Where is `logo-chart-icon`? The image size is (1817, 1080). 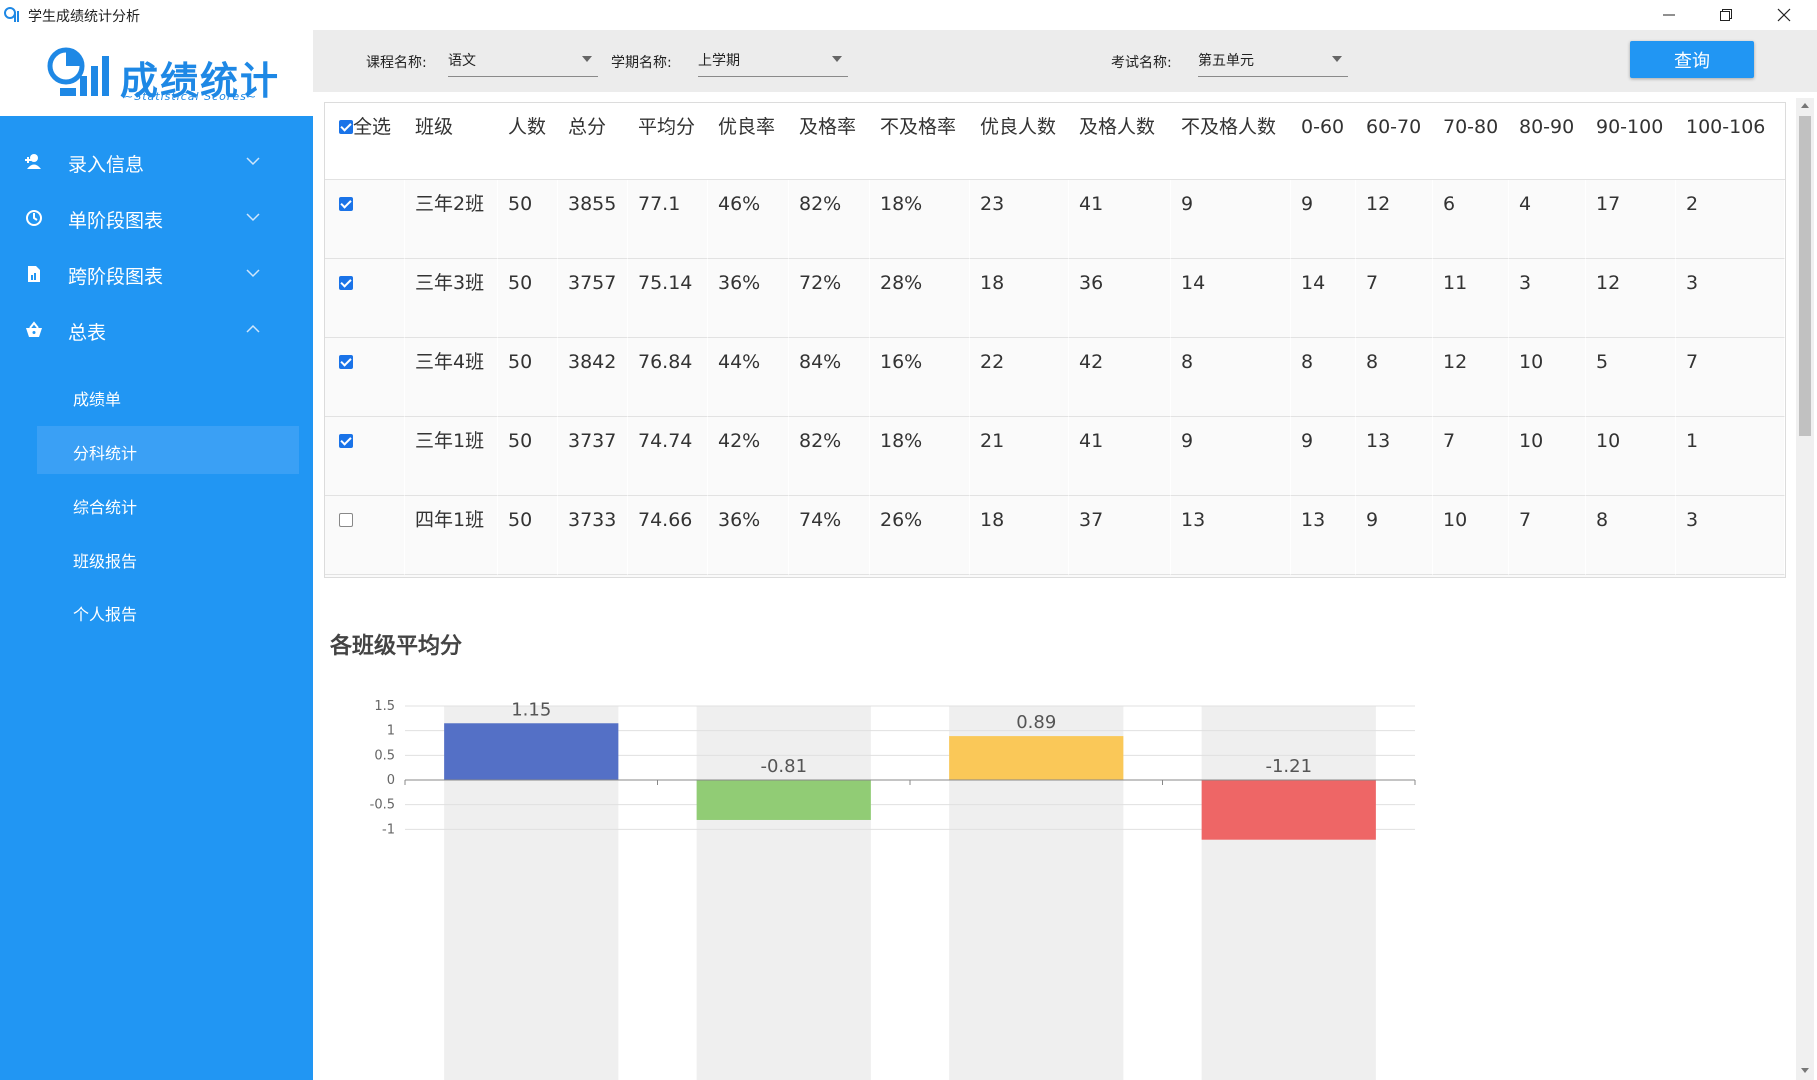
logo-chart-icon is located at coordinates (78, 71).